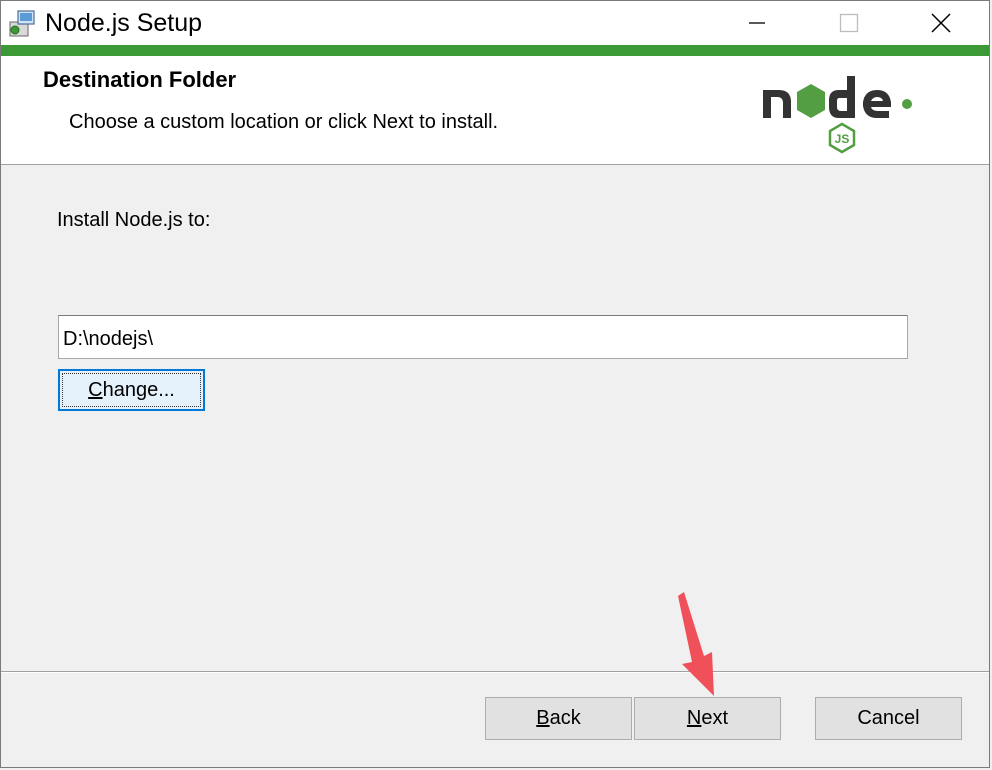 This screenshot has width=992, height=770. What do you see at coordinates (696, 644) in the screenshot?
I see `annotation-arrow-icon` at bounding box center [696, 644].